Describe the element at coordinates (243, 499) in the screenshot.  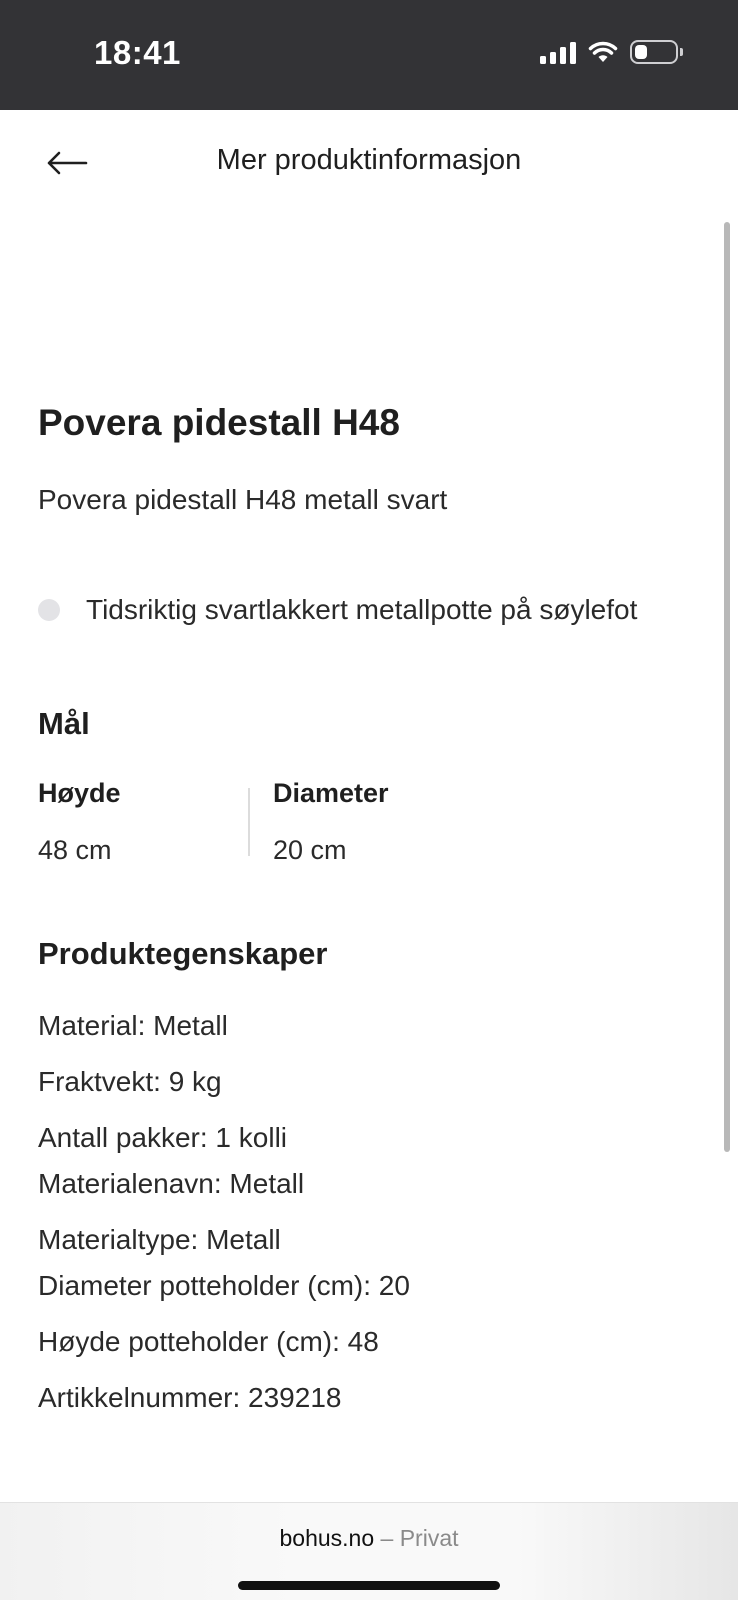
I see `product-subtitle: Povera pidestall H48 metall svart` at that location.